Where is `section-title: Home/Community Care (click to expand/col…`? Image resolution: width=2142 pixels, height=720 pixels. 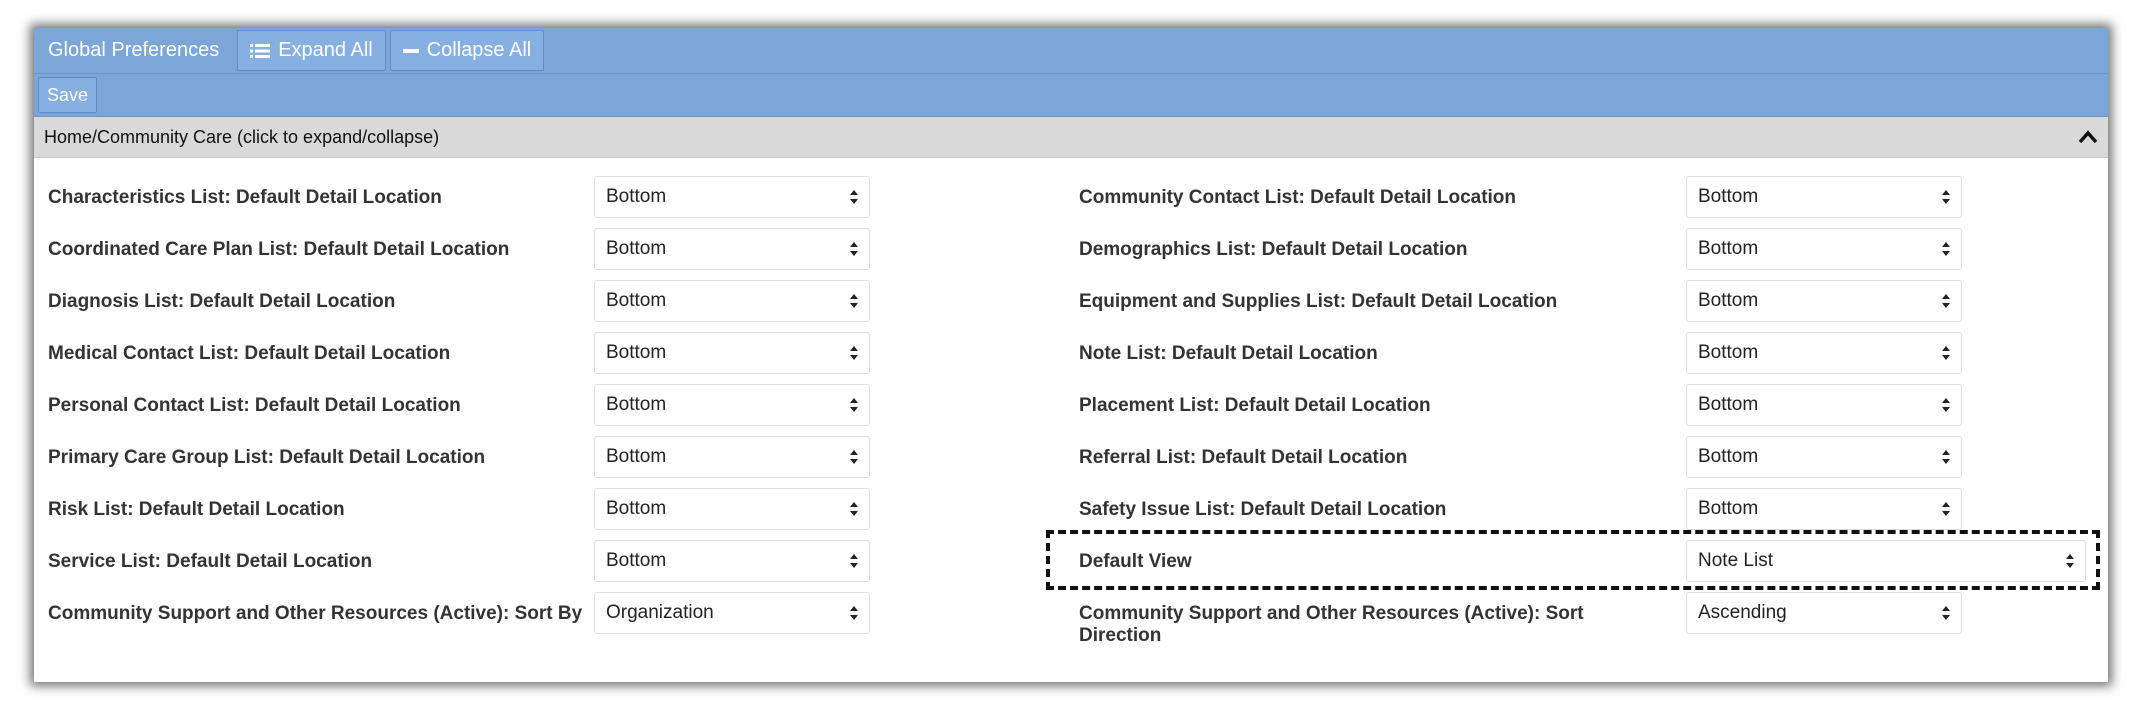
section-title: Home/Community Care (click to expand/col… is located at coordinates (242, 136).